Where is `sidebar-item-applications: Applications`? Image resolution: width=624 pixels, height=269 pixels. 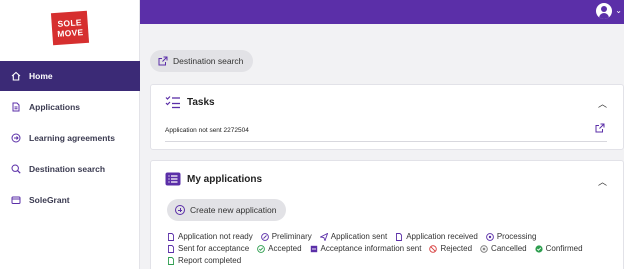 sidebar-item-applications: Applications is located at coordinates (70, 107).